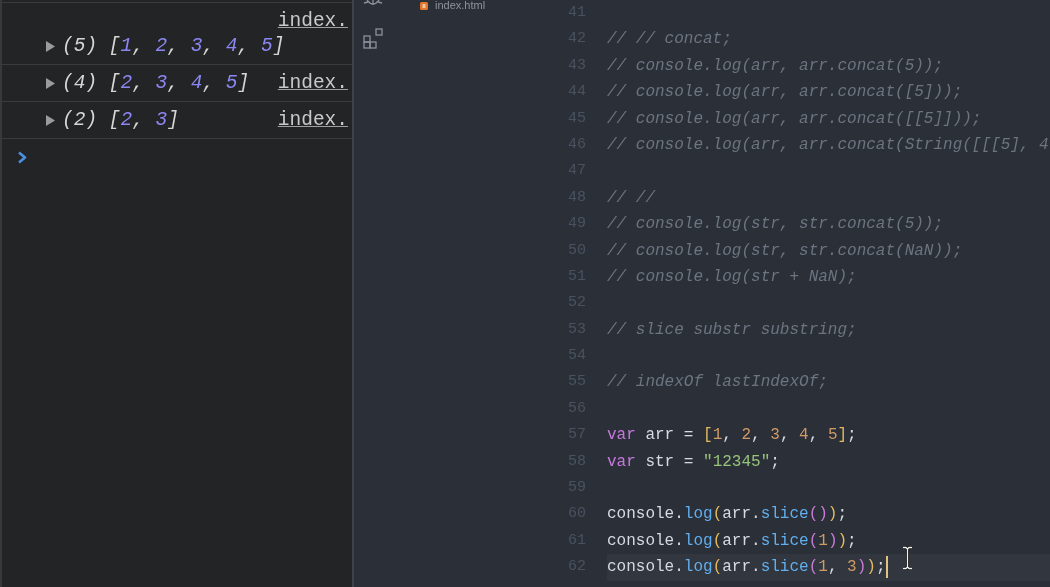 This screenshot has width=1050, height=587. What do you see at coordinates (732, 436) in the screenshot?
I see `code-line: var arr = [1, 2, 3, 4, 5];` at bounding box center [732, 436].